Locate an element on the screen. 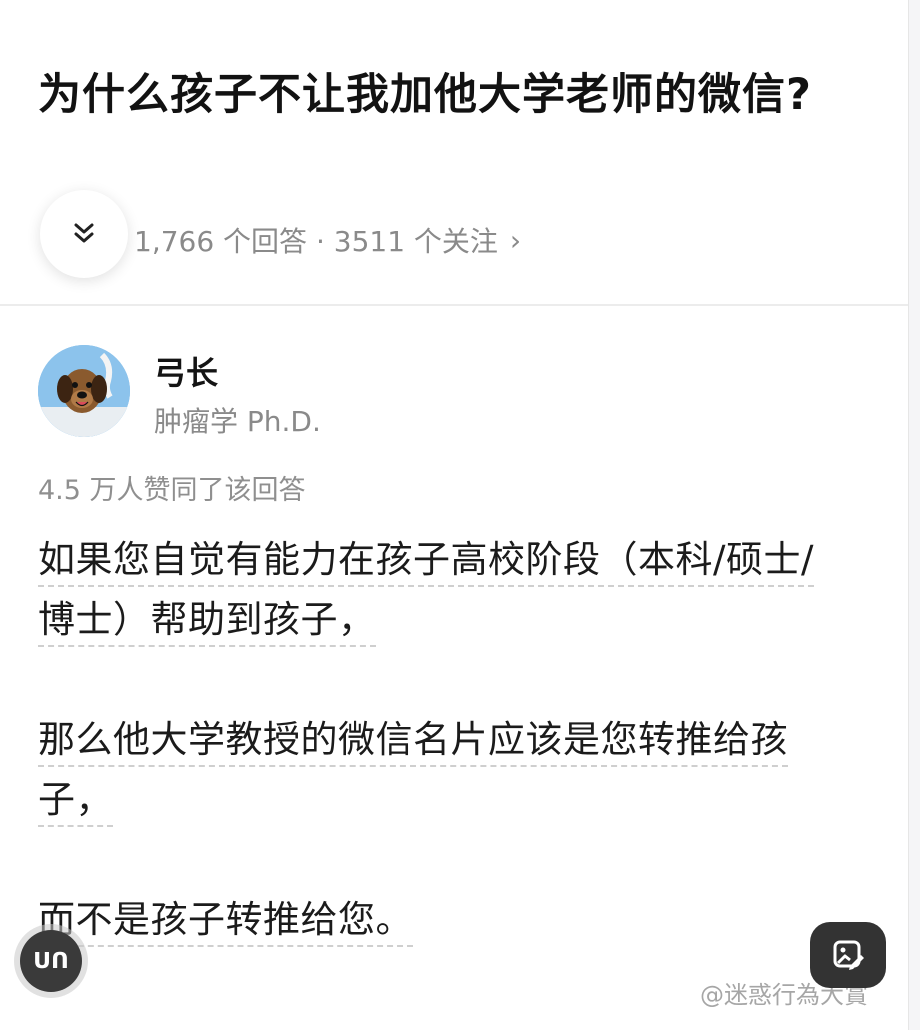 The height and width of the screenshot is (1030, 920). author-bio: 肿瘤学 Ph.D. is located at coordinates (237, 421).